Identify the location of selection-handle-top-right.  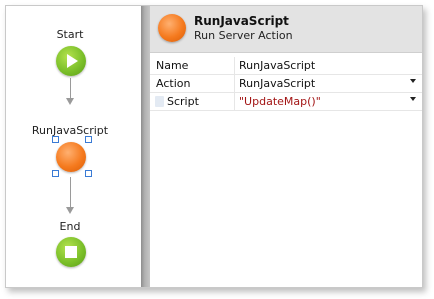
(88, 139).